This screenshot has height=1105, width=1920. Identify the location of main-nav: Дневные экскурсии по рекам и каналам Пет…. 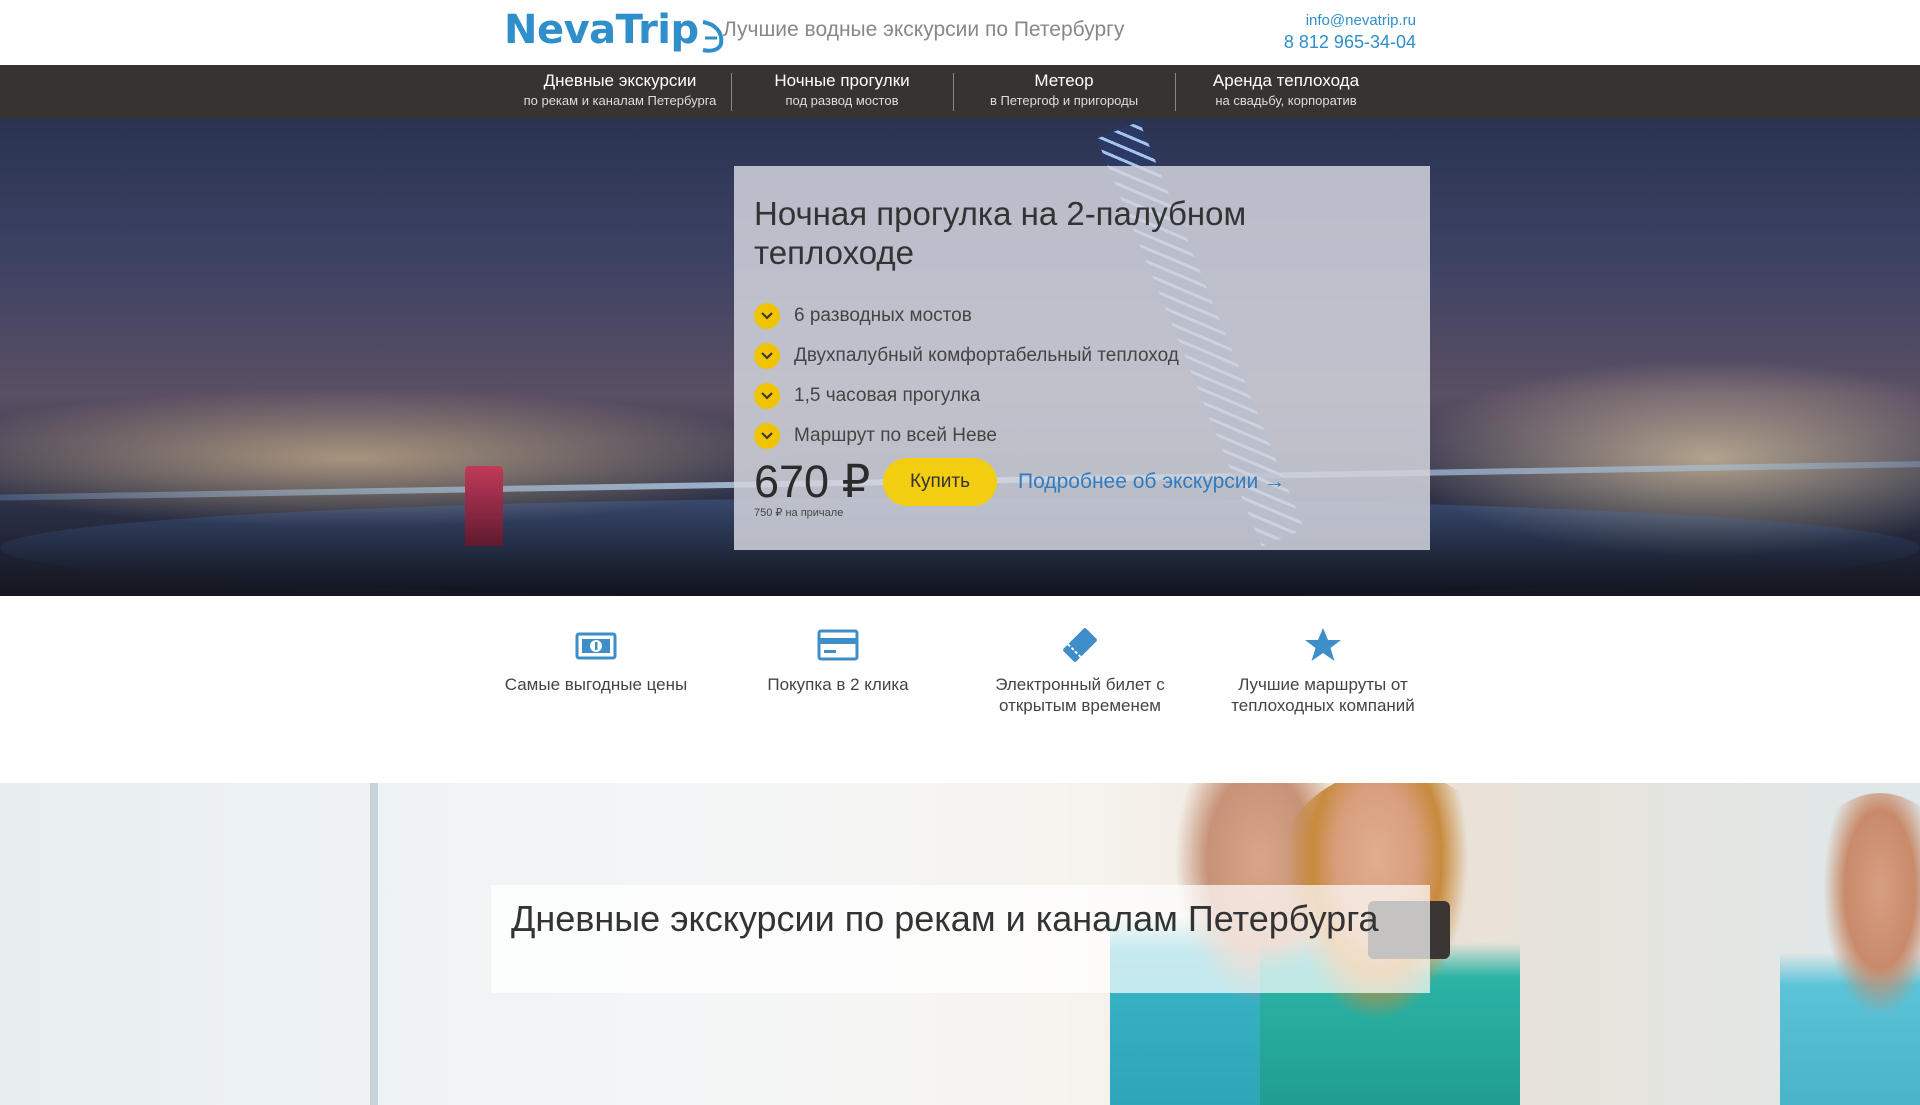
(960, 91).